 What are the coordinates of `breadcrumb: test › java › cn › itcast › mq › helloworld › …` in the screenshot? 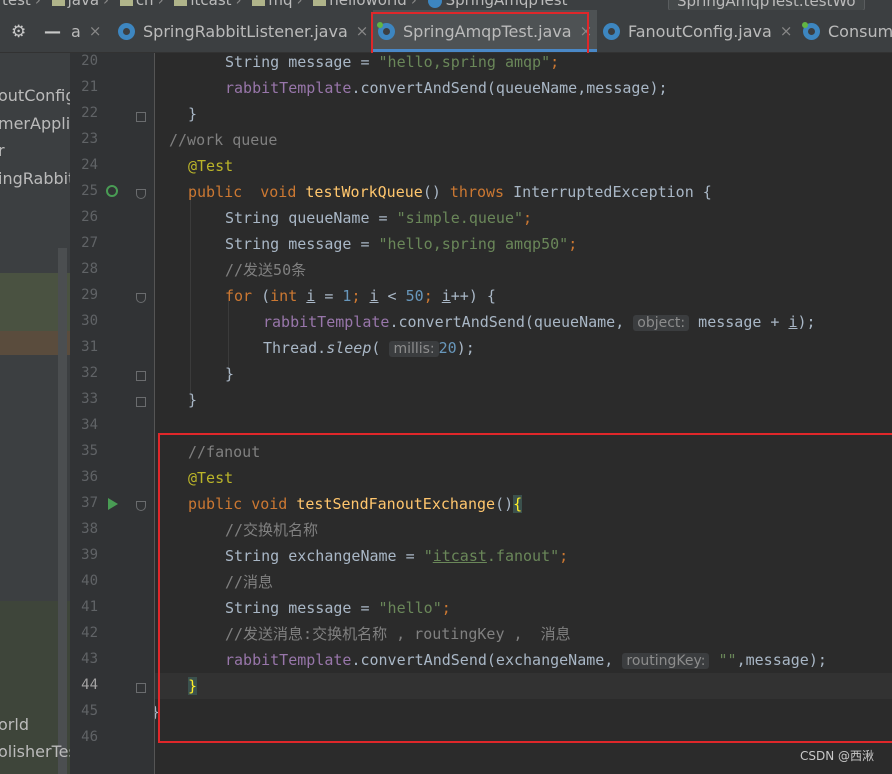 It's located at (446, 5).